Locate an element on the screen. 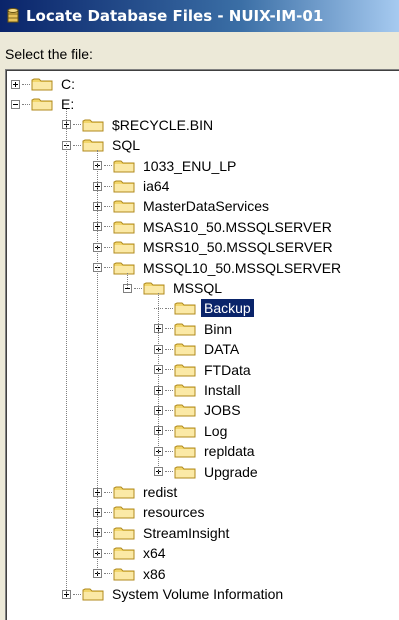  tree-item-label: C: is located at coordinates (68, 84).